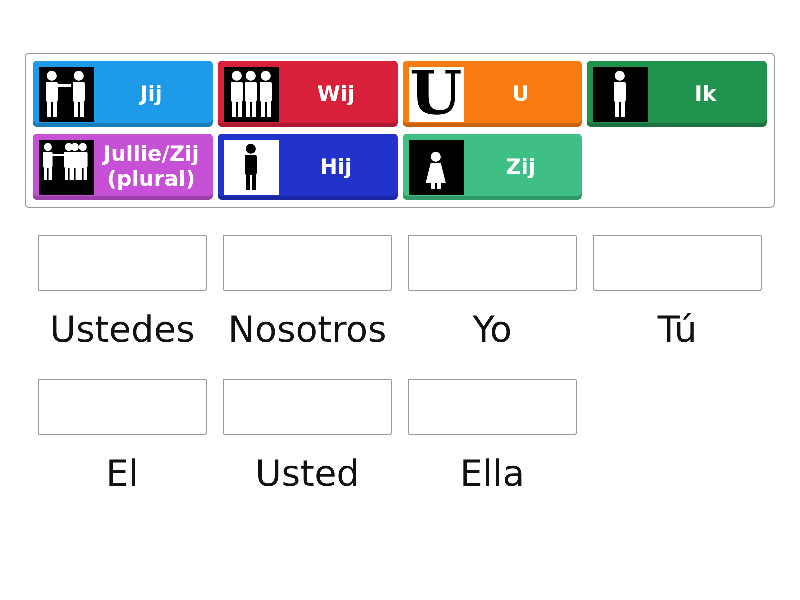  What do you see at coordinates (706, 94) in the screenshot?
I see `tile-label: Ik` at bounding box center [706, 94].